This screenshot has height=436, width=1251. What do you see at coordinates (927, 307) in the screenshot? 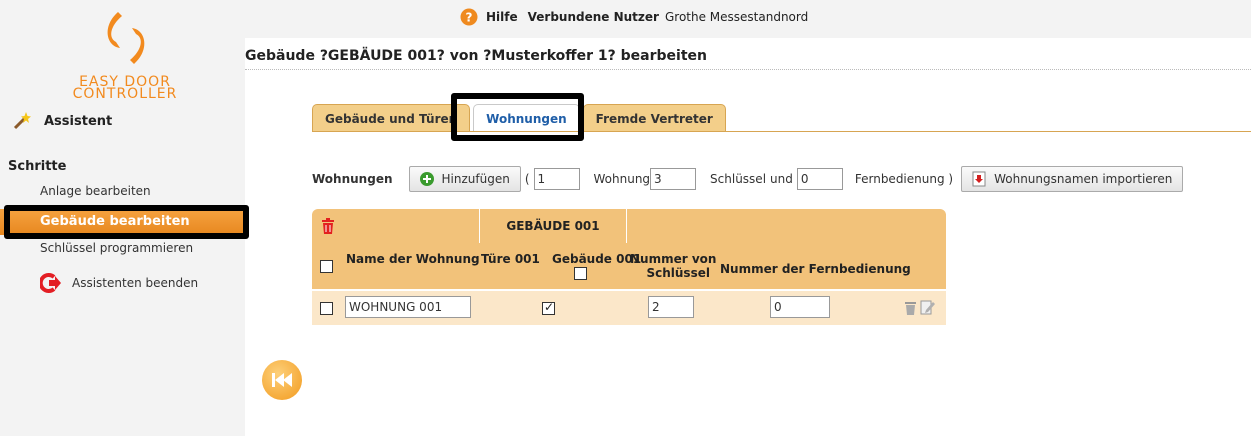
I see `edit-row-icon` at bounding box center [927, 307].